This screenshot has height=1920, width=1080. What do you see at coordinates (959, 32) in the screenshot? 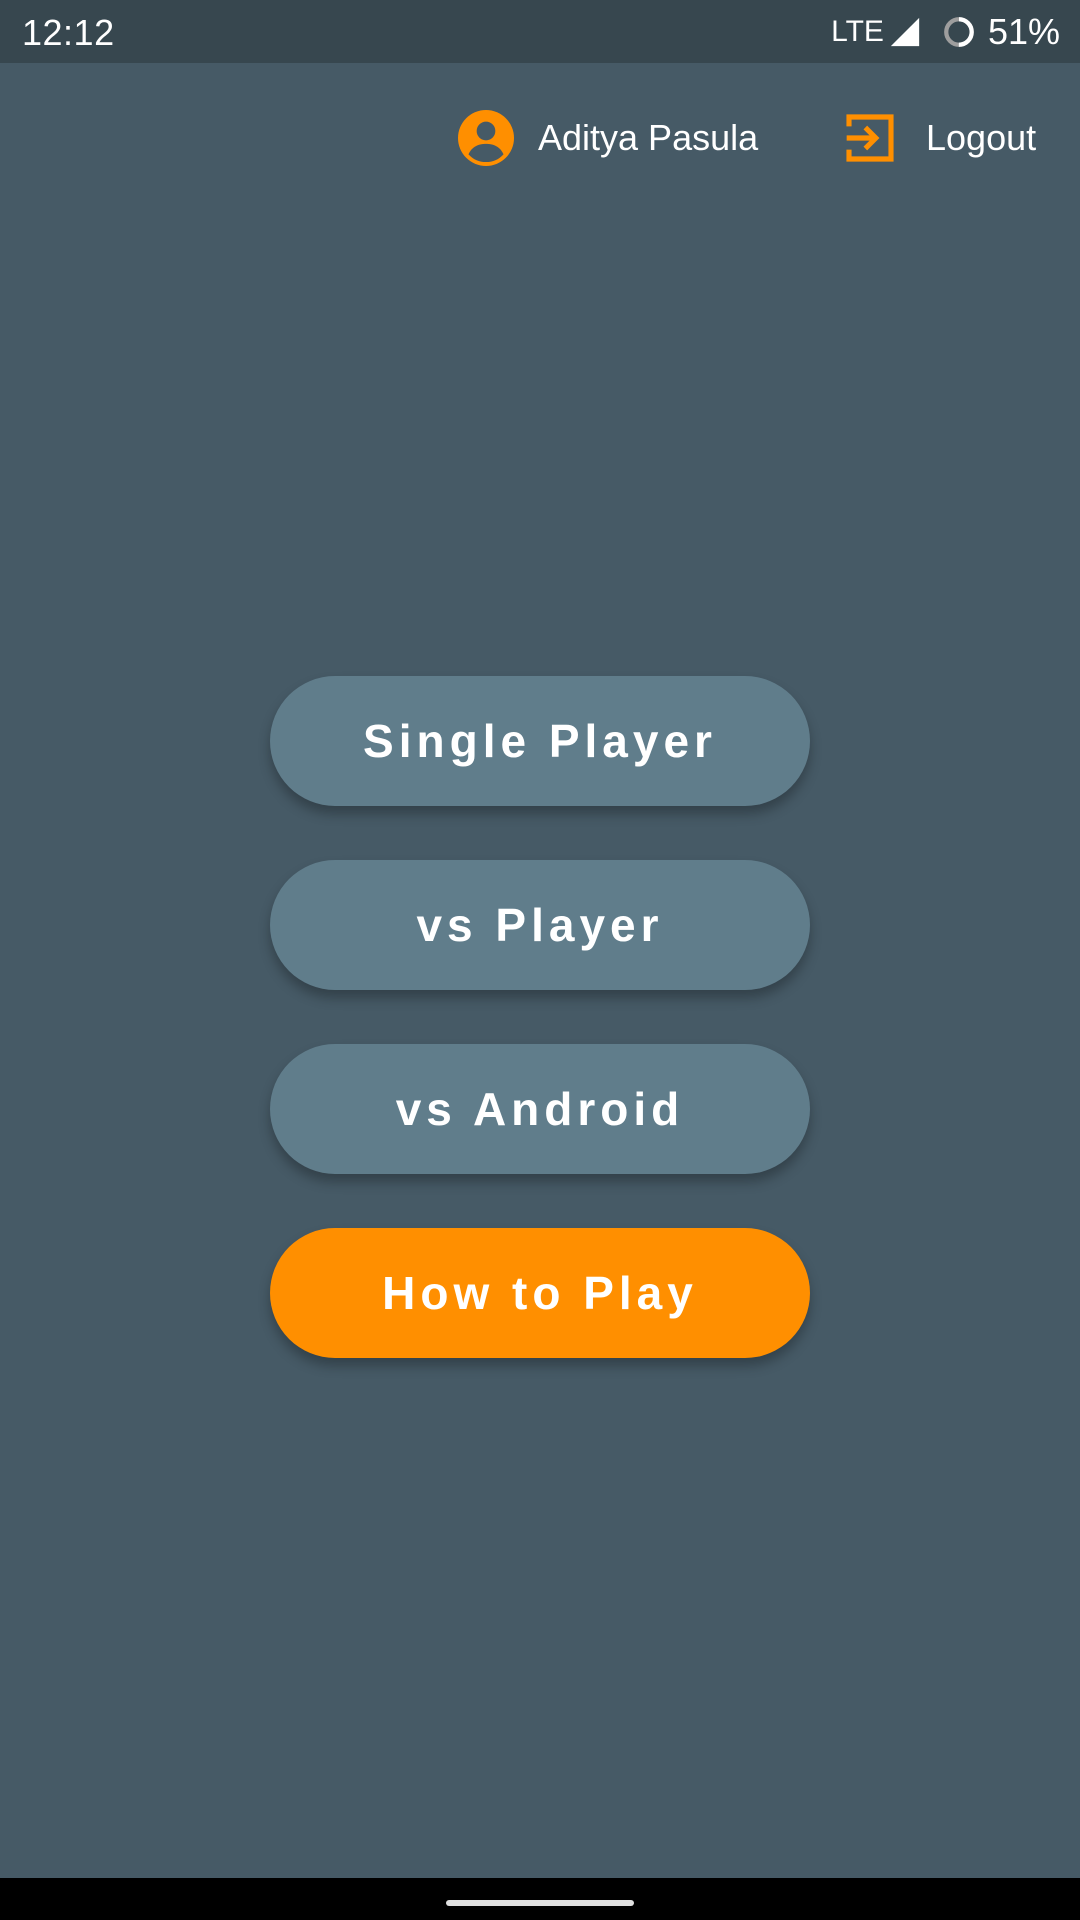
I see `battery-icon` at bounding box center [959, 32].